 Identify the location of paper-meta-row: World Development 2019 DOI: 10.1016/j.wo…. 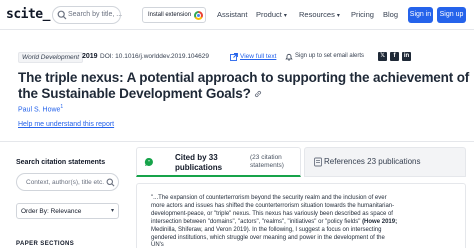
(238, 58).